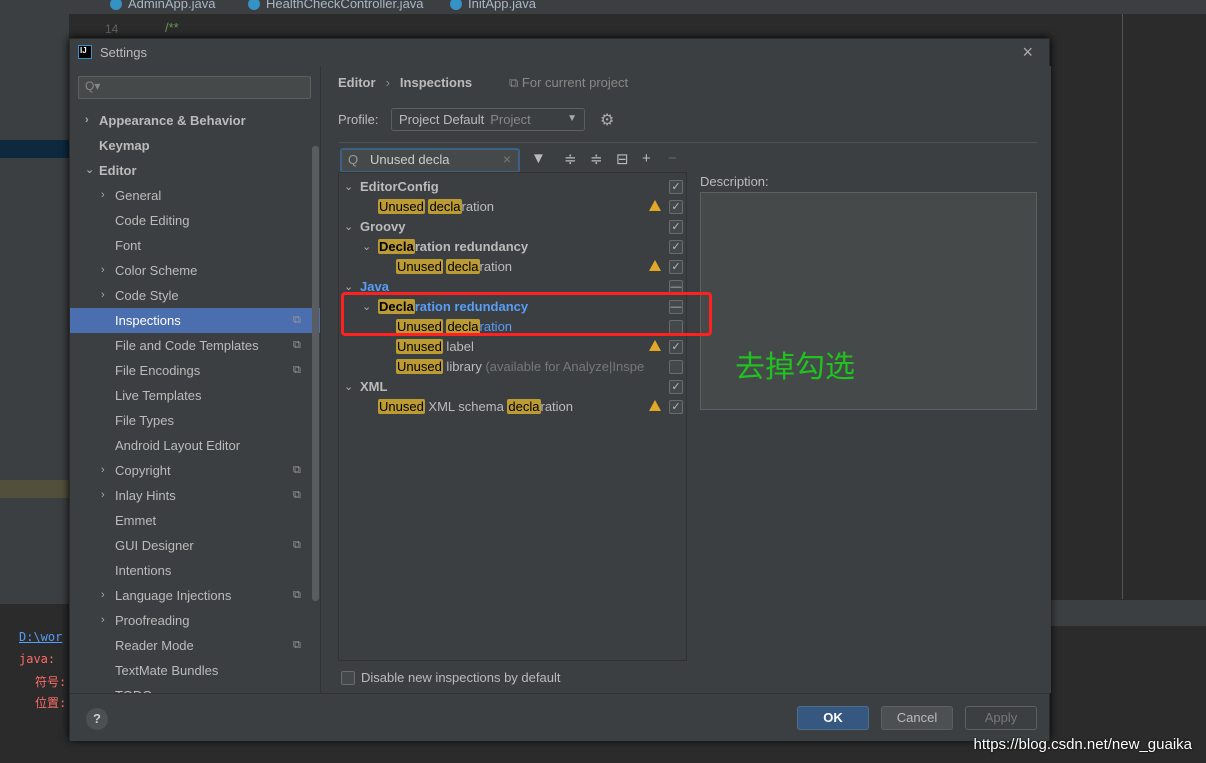 The image size is (1206, 763). Describe the element at coordinates (676, 367) in the screenshot. I see `inspection-checkbox` at that location.